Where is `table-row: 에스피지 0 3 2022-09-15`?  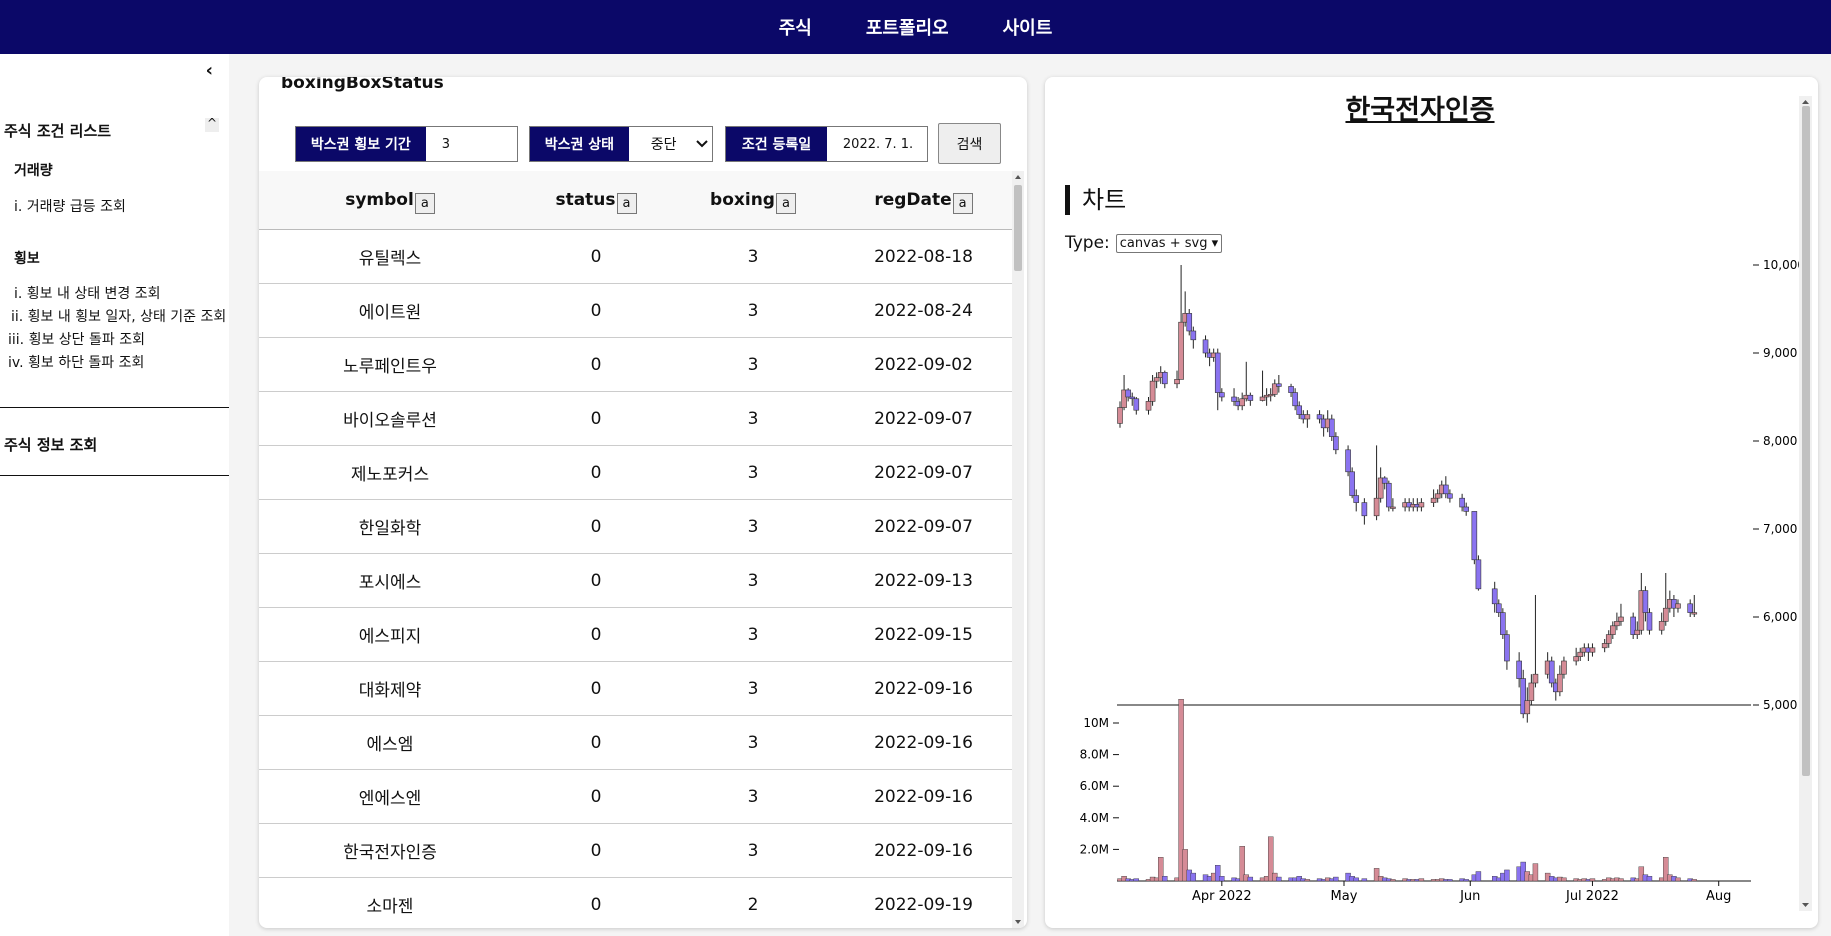
table-row: 에스피지 0 3 2022-09-15 is located at coordinates (635, 635).